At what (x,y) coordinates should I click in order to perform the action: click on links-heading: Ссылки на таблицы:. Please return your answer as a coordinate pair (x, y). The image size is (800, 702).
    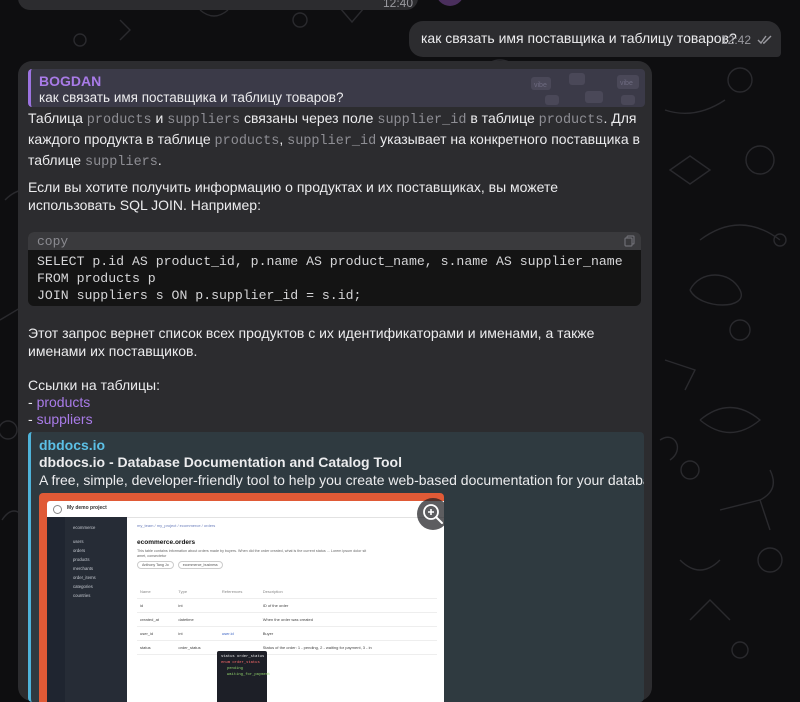
    Looking at the image, I should click on (94, 385).